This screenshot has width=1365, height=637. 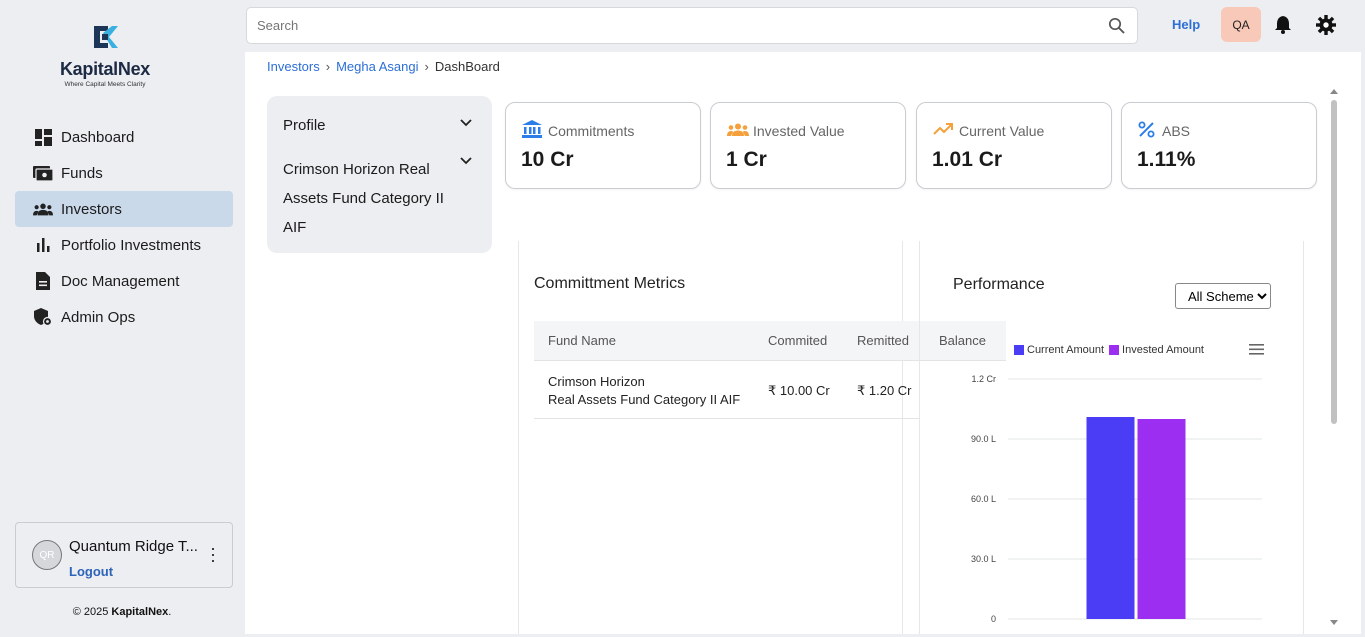 I want to click on fund-name-cell: Crimson Horizon, so click(x=596, y=381).